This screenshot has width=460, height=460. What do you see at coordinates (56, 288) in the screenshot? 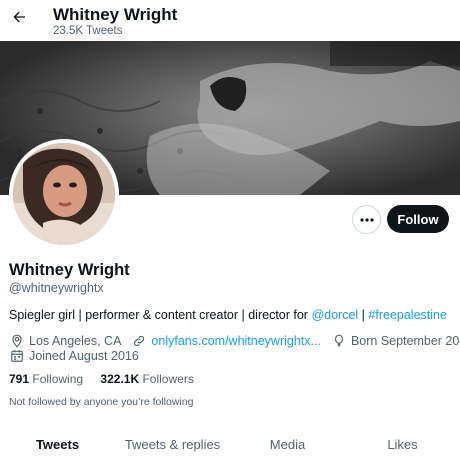
I see `profile-handle: @whitneywrightx` at bounding box center [56, 288].